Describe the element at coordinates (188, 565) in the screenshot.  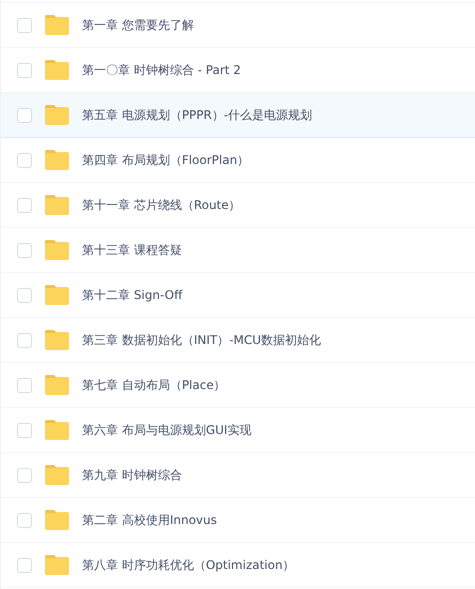
I see `file-name: 第八章 时序功耗优化（Optimization）` at that location.